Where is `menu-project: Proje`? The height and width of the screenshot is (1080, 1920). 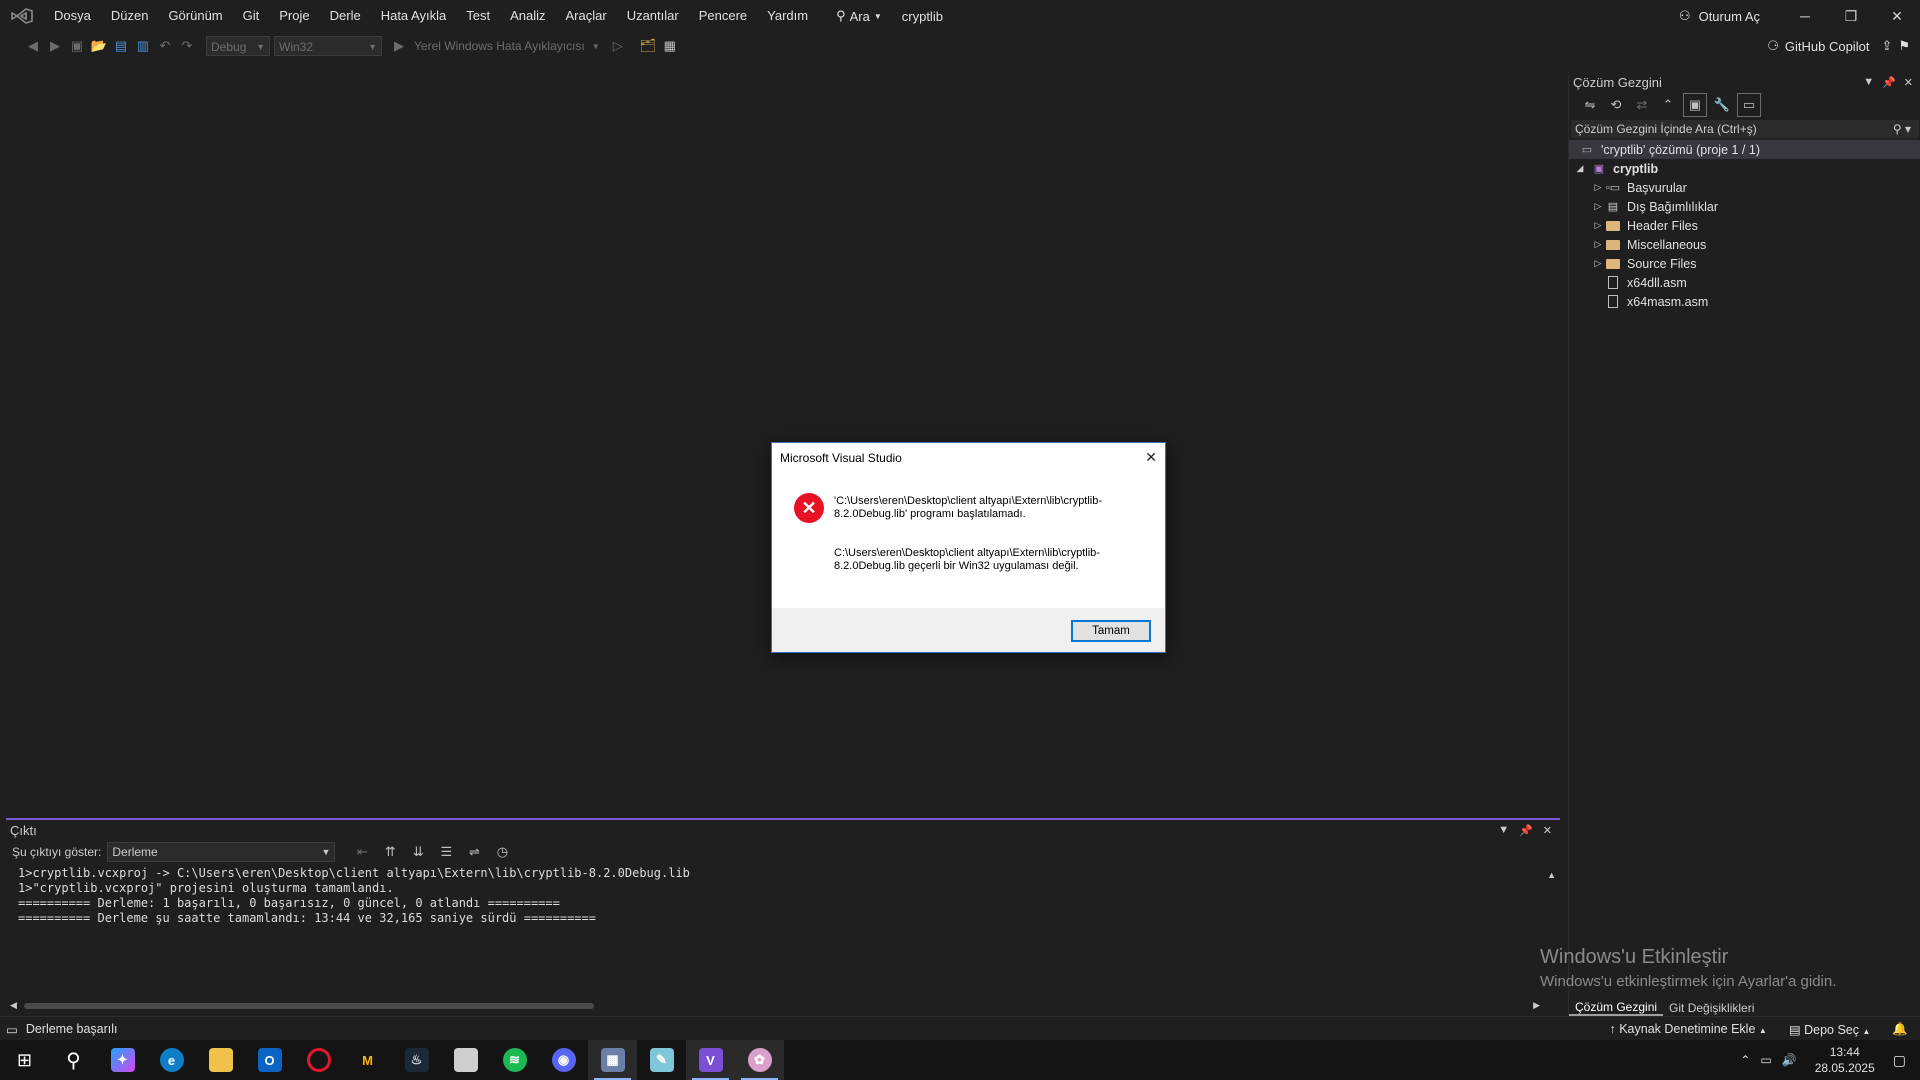
menu-project: Proje is located at coordinates (294, 16).